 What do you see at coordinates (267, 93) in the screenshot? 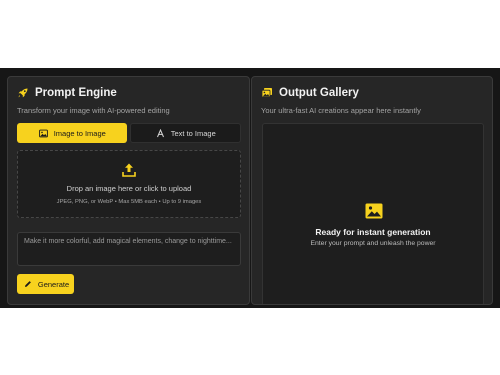
I see `gallery-icon` at bounding box center [267, 93].